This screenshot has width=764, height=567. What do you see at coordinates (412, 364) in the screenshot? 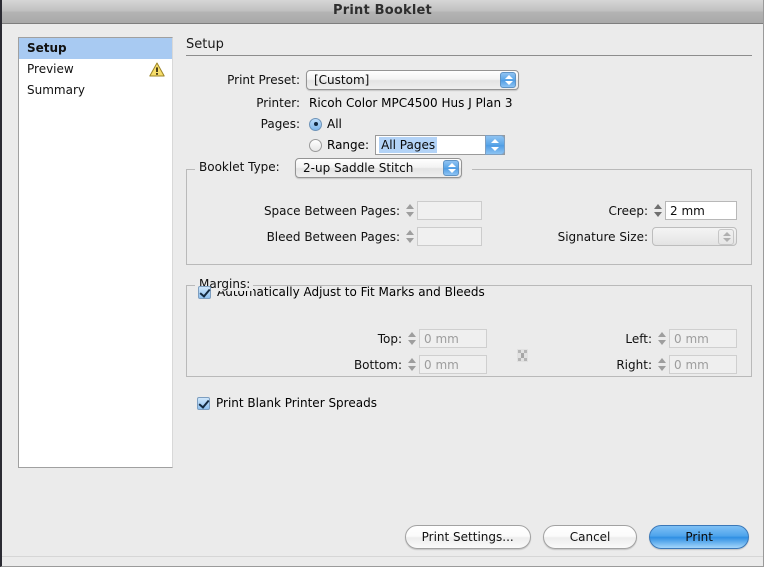
I see `margin-bottom-stepper` at bounding box center [412, 364].